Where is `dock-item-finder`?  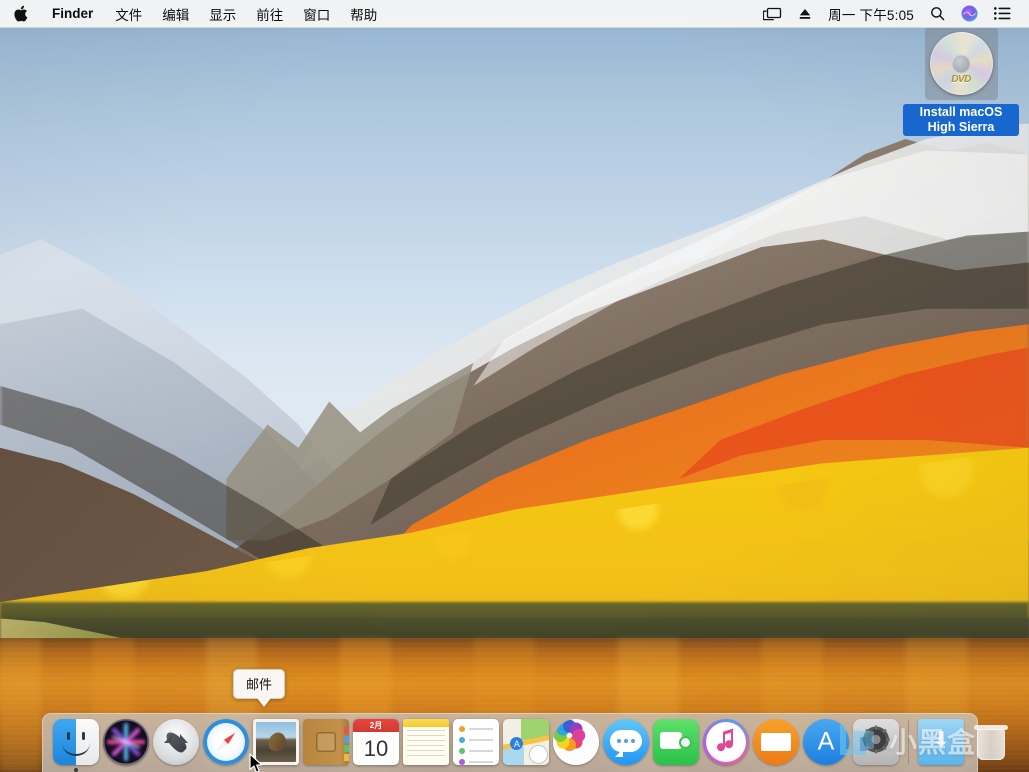 dock-item-finder is located at coordinates (76, 745).